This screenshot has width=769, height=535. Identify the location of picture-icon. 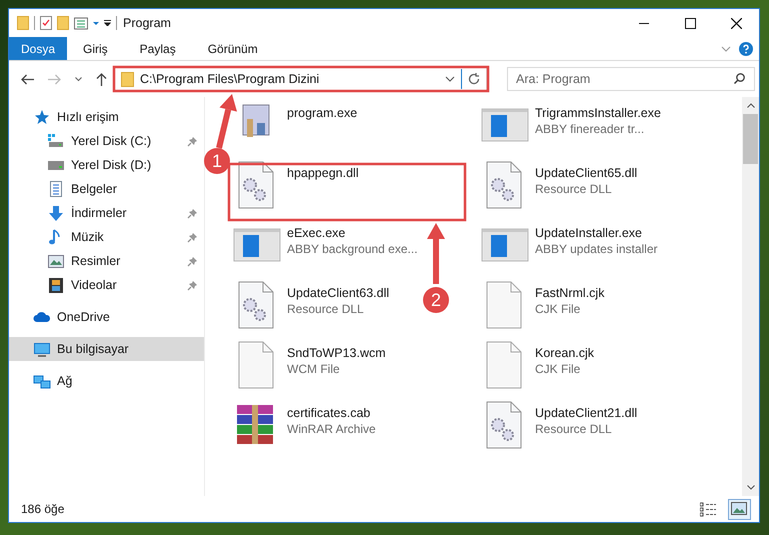
(56, 261).